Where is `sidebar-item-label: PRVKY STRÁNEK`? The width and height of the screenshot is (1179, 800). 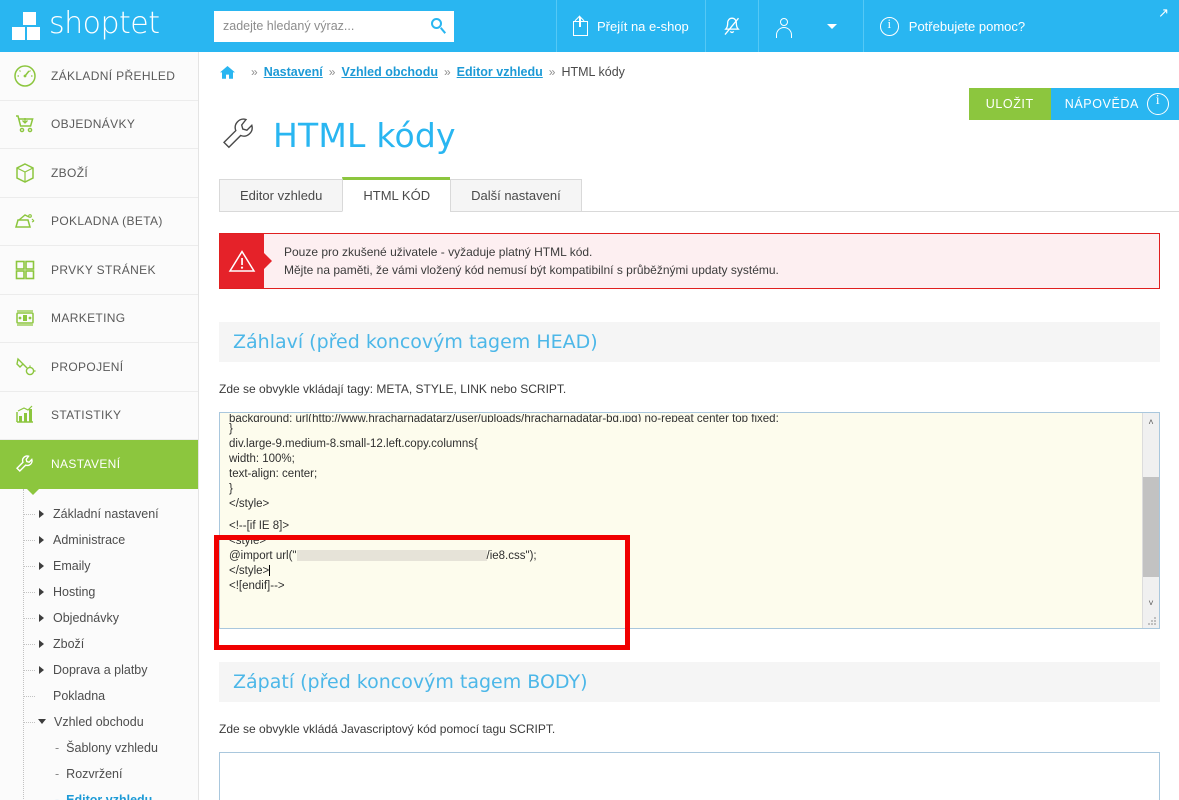
sidebar-item-label: PRVKY STRÁNEK is located at coordinates (103, 269).